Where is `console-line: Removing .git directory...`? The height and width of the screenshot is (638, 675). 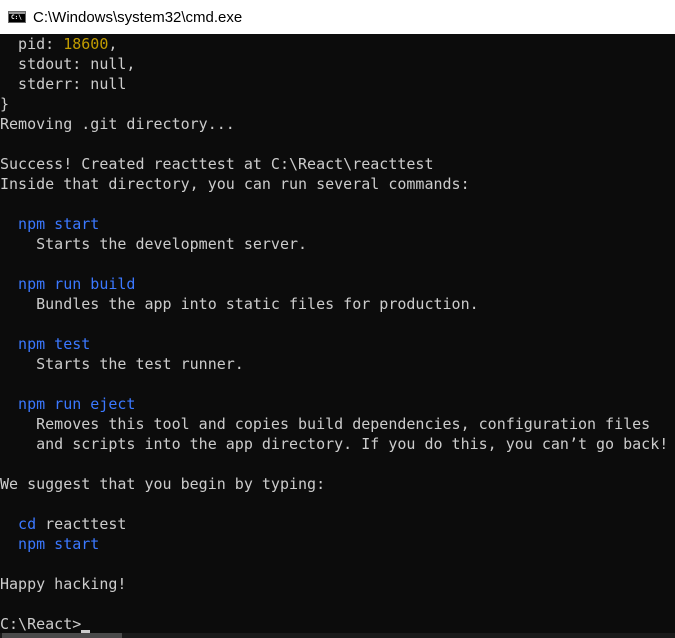
console-line: Removing .git directory... is located at coordinates (117, 124).